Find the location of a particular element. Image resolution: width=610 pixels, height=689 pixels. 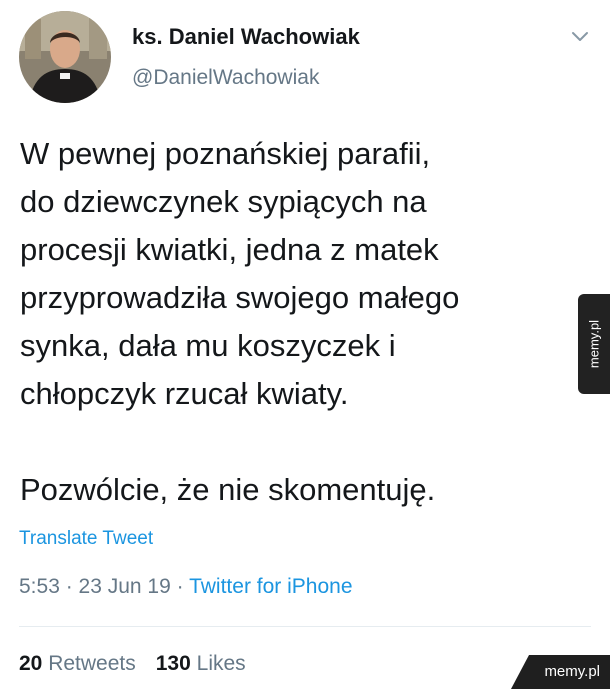

watermark-corner: memy.pl is located at coordinates (560, 672).